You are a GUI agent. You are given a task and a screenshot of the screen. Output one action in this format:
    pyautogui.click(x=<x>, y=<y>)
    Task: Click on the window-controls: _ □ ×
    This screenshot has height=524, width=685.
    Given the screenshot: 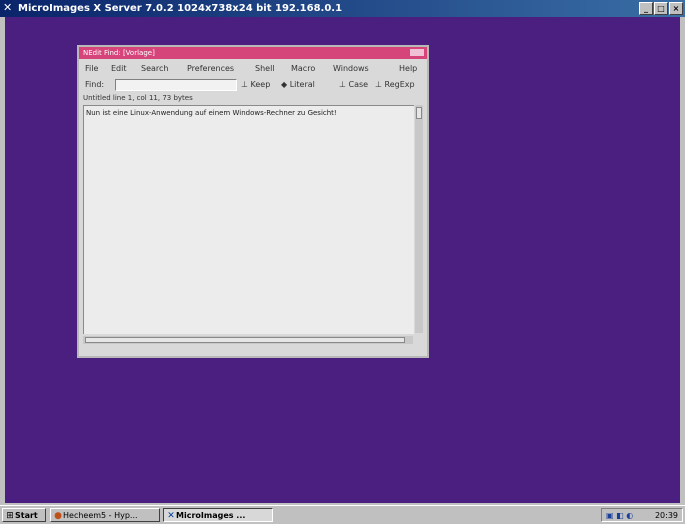 What is the action you would take?
    pyautogui.click(x=661, y=8)
    